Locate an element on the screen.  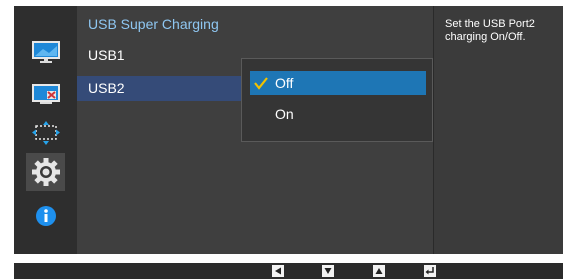
left-button is located at coordinates (278, 271).